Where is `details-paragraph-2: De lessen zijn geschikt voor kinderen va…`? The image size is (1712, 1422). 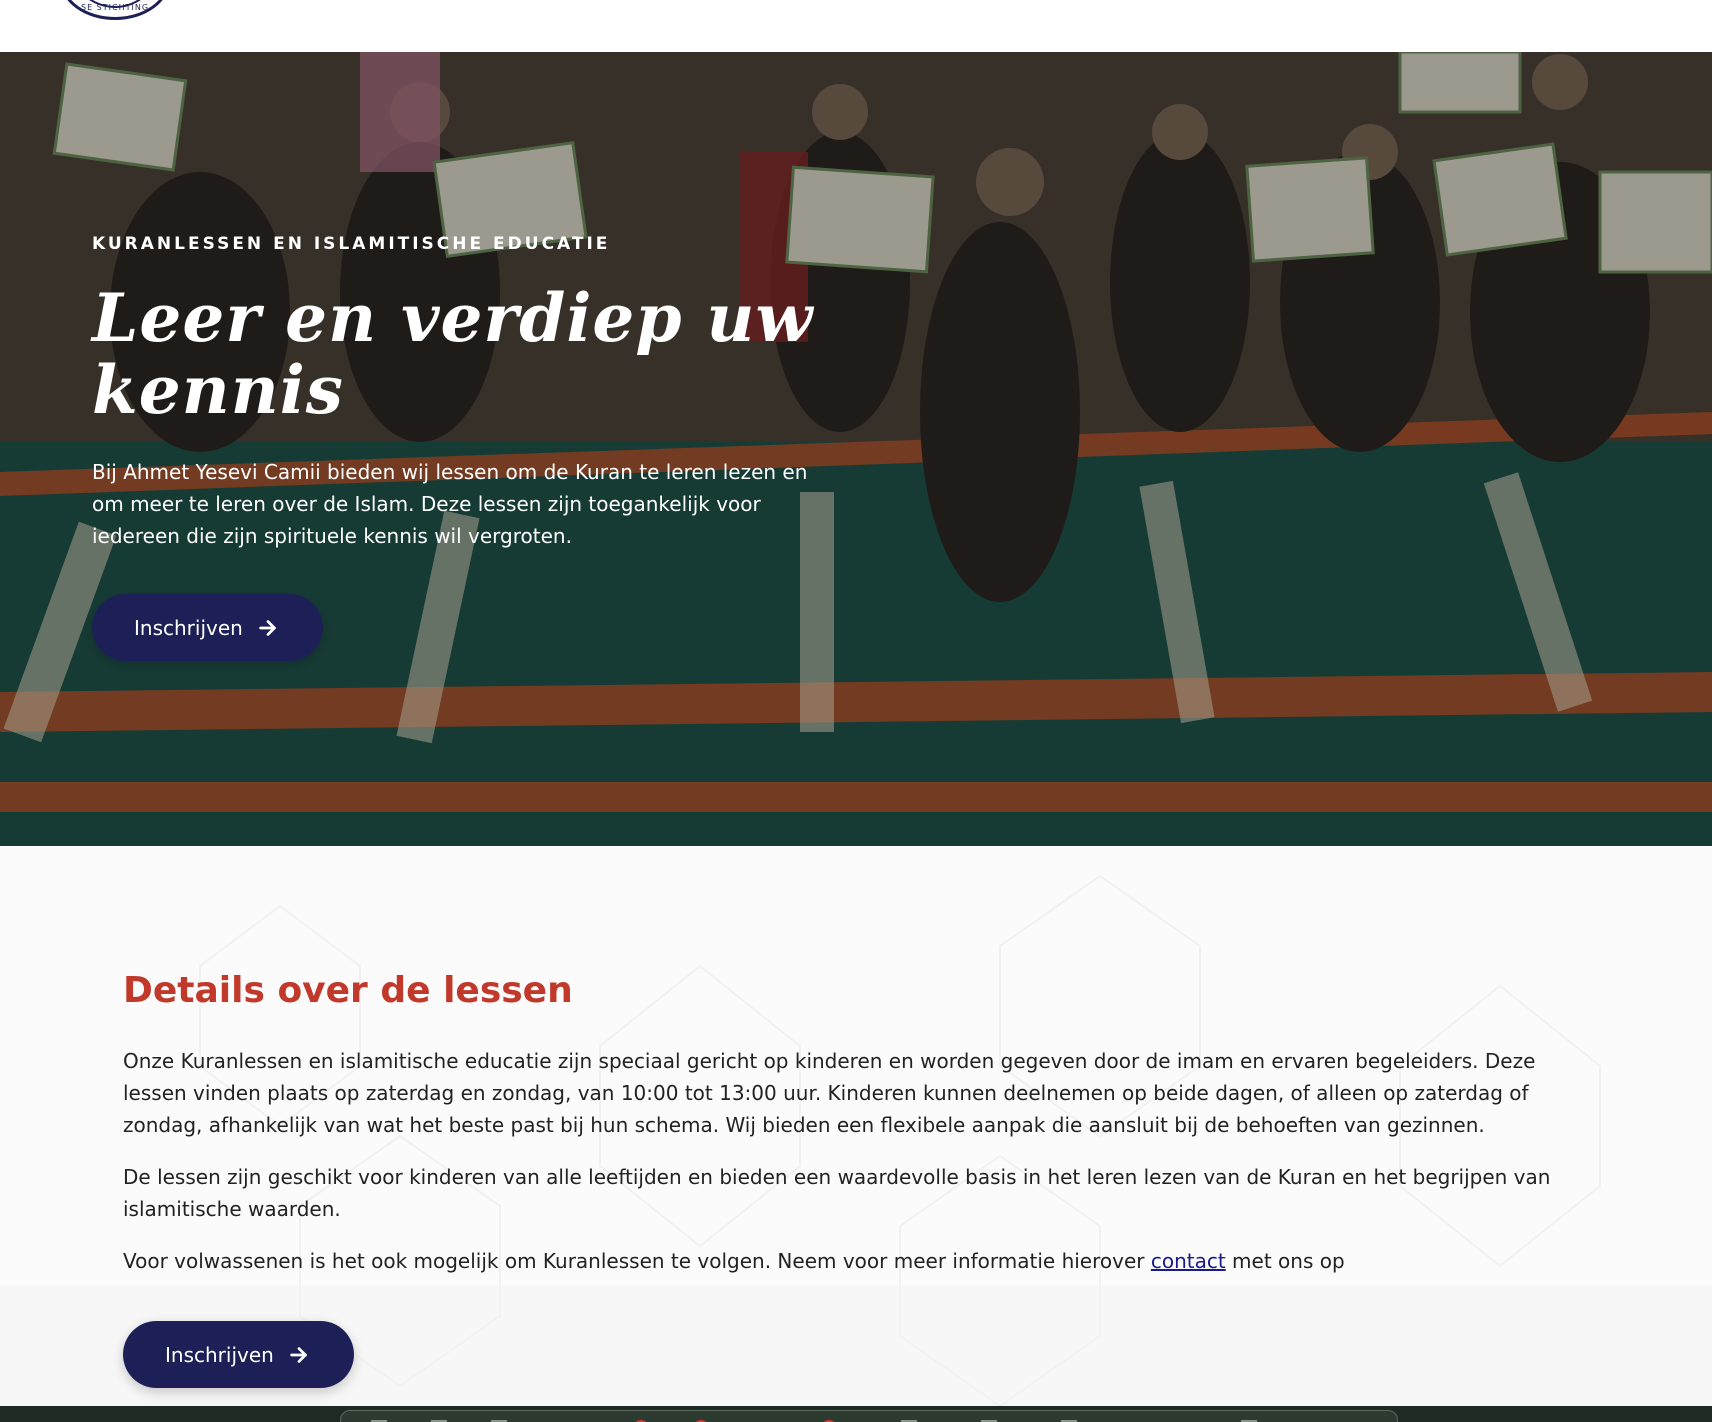
details-paragraph-2: De lessen zijn geschikt voor kinderen va… is located at coordinates (837, 1193).